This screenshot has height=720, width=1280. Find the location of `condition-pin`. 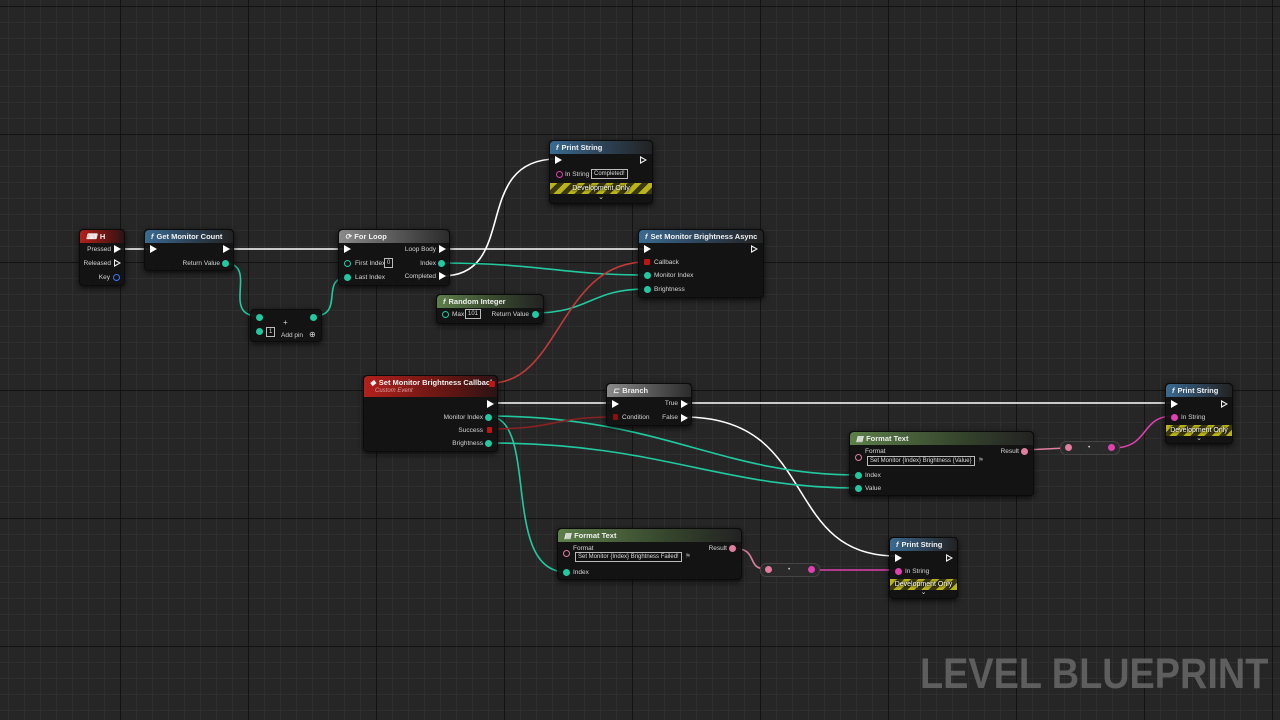

condition-pin is located at coordinates (615, 417).